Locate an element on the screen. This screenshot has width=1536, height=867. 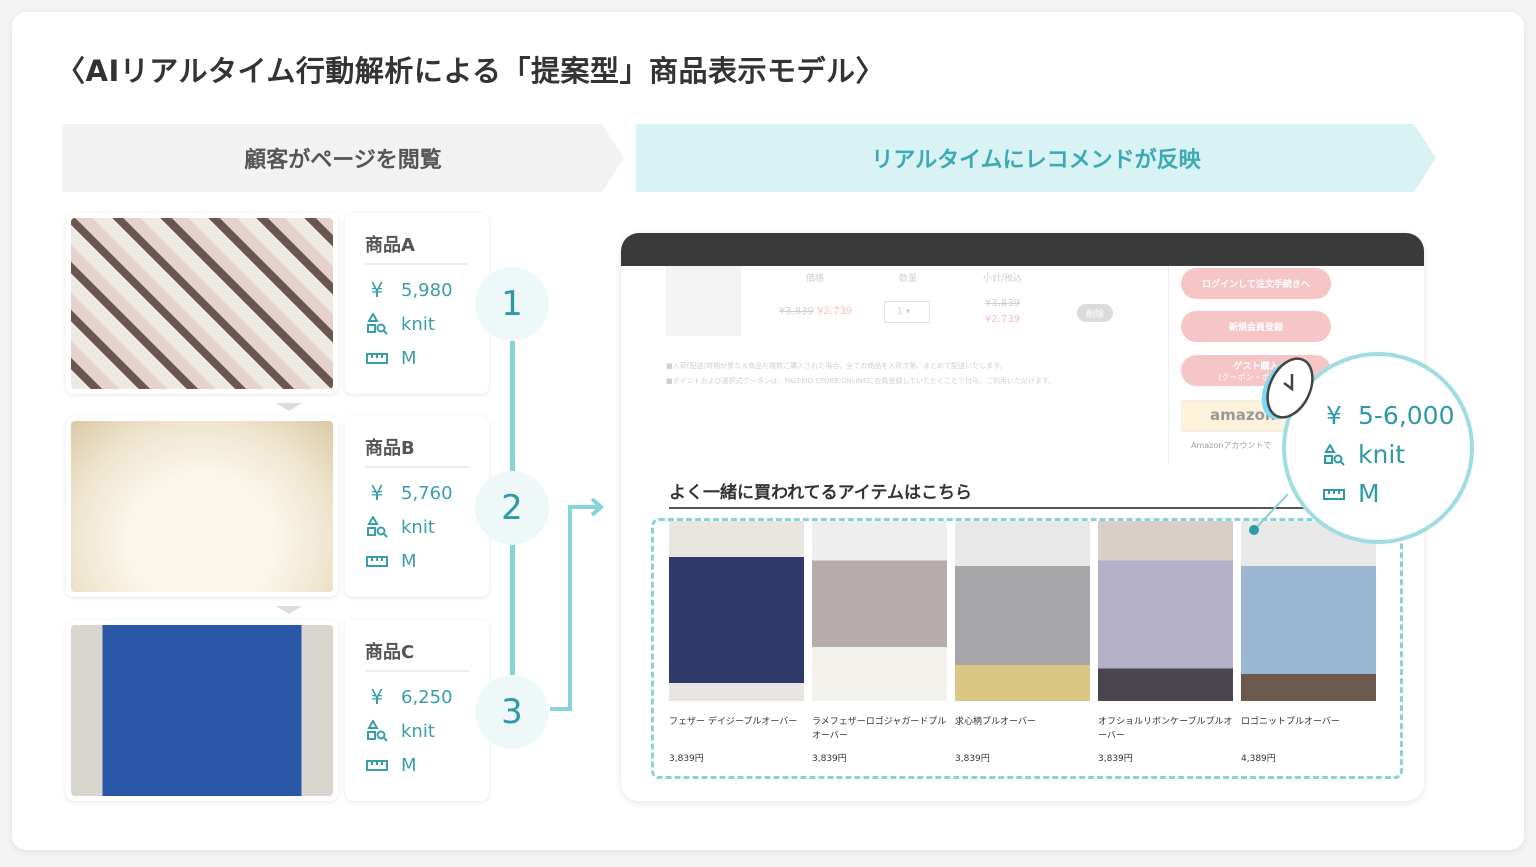
analysis-material: knit is located at coordinates (1382, 454).